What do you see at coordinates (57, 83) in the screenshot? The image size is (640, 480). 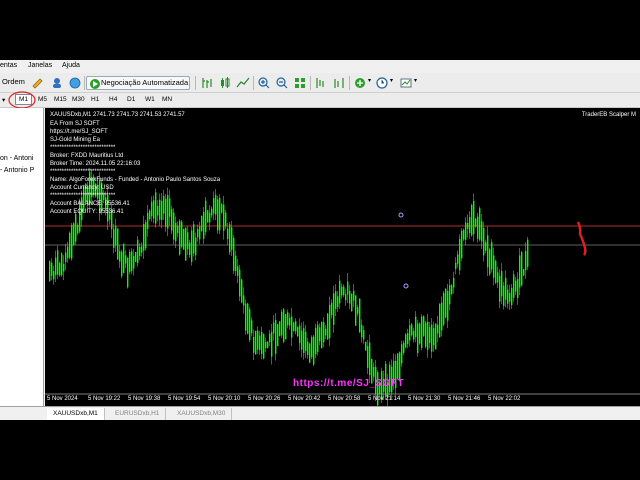 I see `user-icon` at bounding box center [57, 83].